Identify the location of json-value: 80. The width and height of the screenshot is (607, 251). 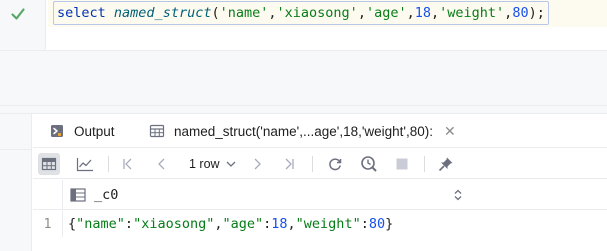
(377, 224).